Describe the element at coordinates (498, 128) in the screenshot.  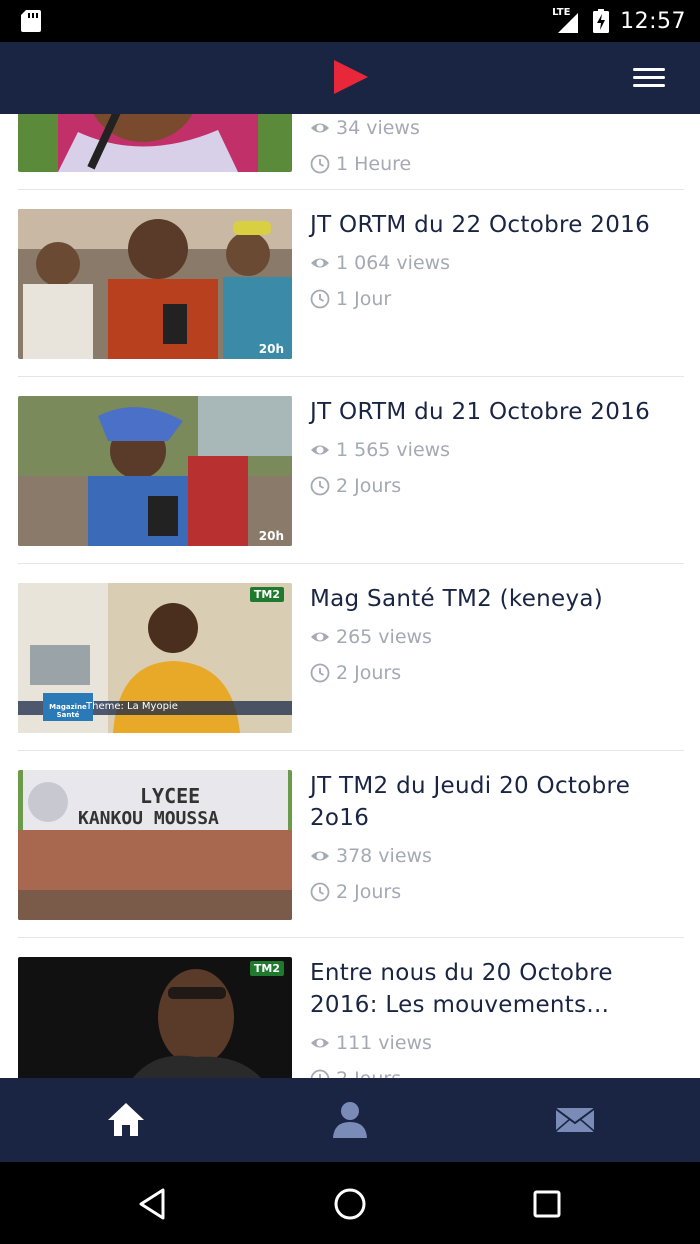
I see `view-count: 34 views` at that location.